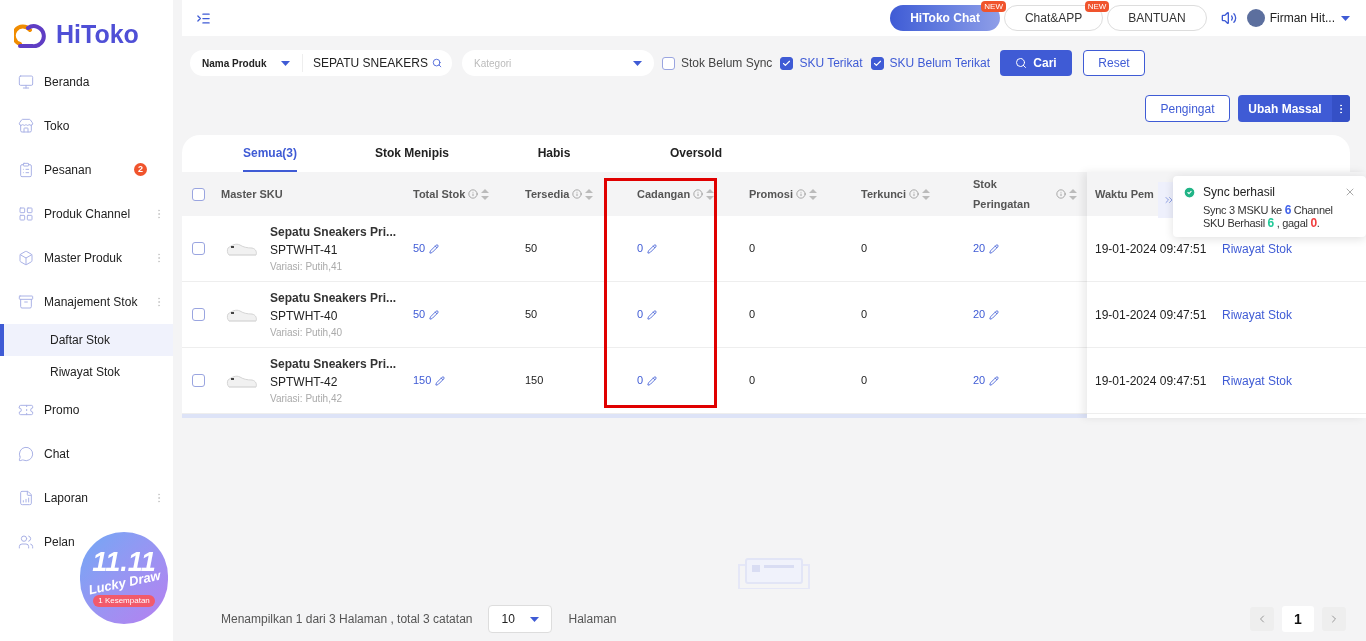 The image size is (1366, 641). Describe the element at coordinates (86, 125) in the screenshot. I see `sidebar-item: Toko` at that location.